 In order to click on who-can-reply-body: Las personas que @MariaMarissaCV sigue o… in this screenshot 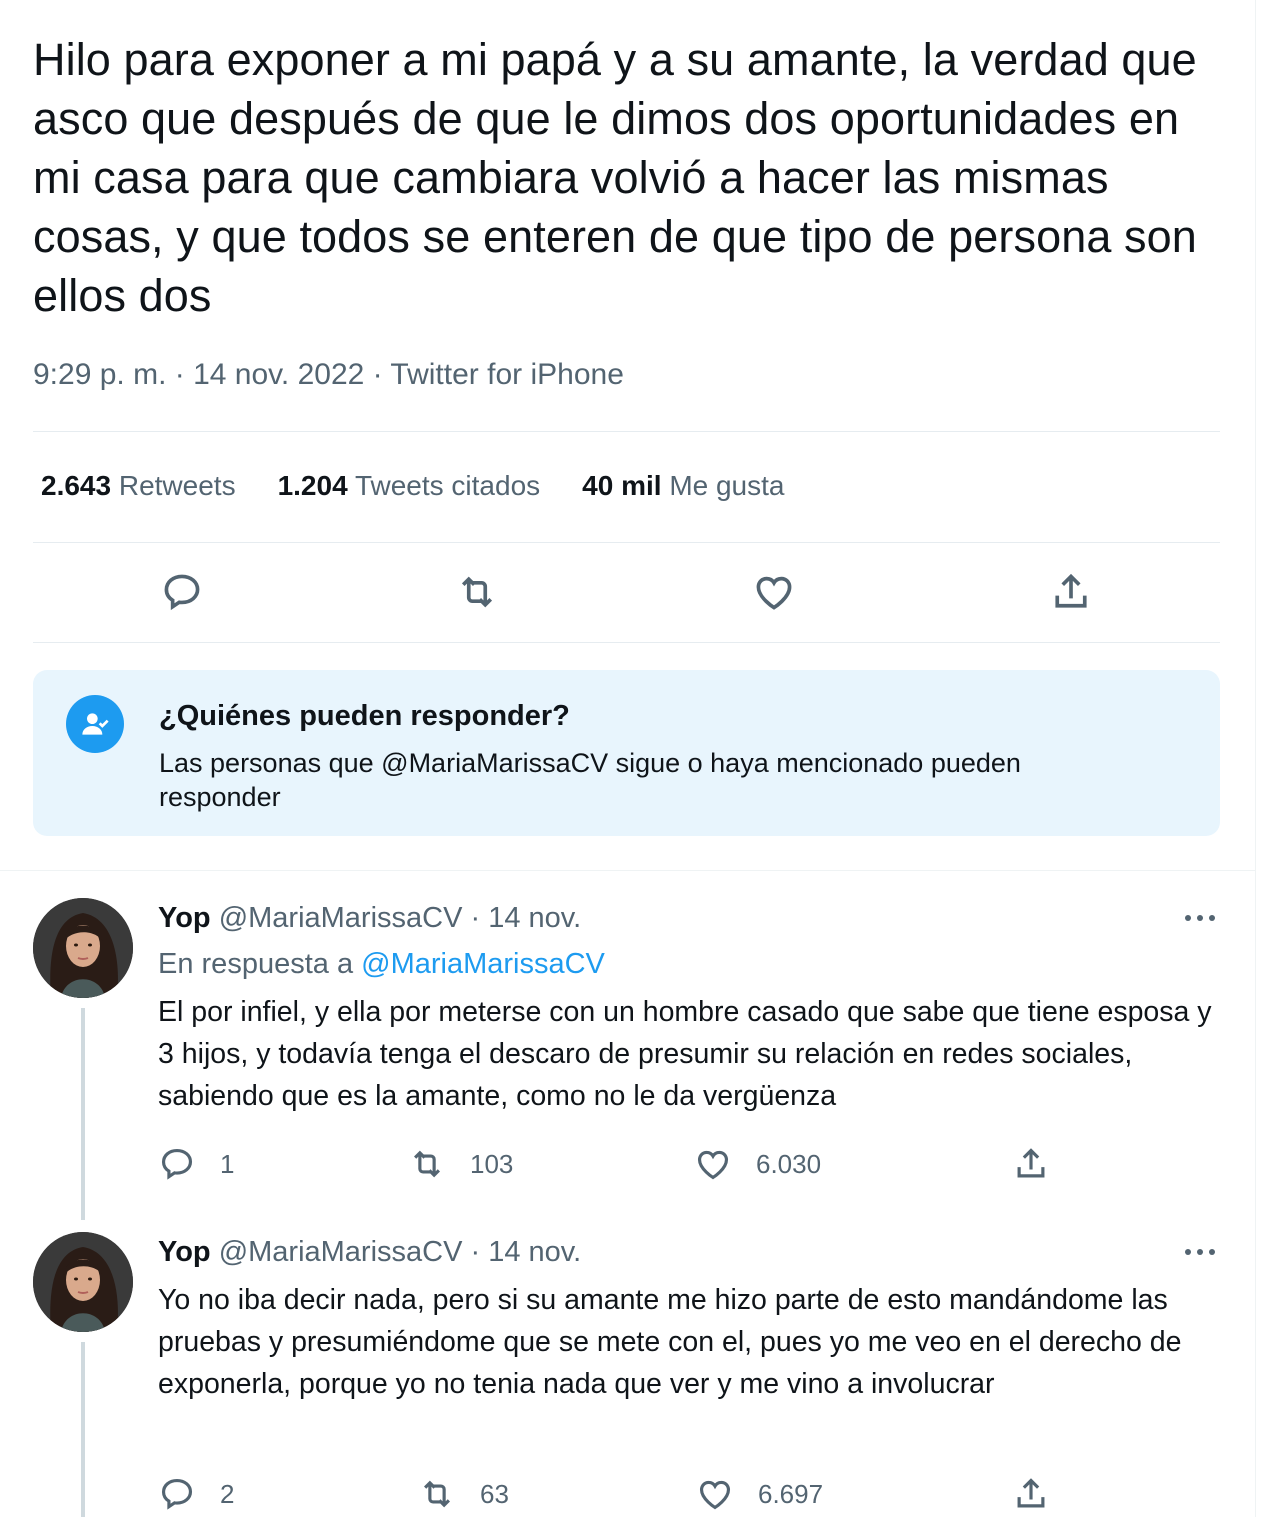, I will do `click(590, 780)`.